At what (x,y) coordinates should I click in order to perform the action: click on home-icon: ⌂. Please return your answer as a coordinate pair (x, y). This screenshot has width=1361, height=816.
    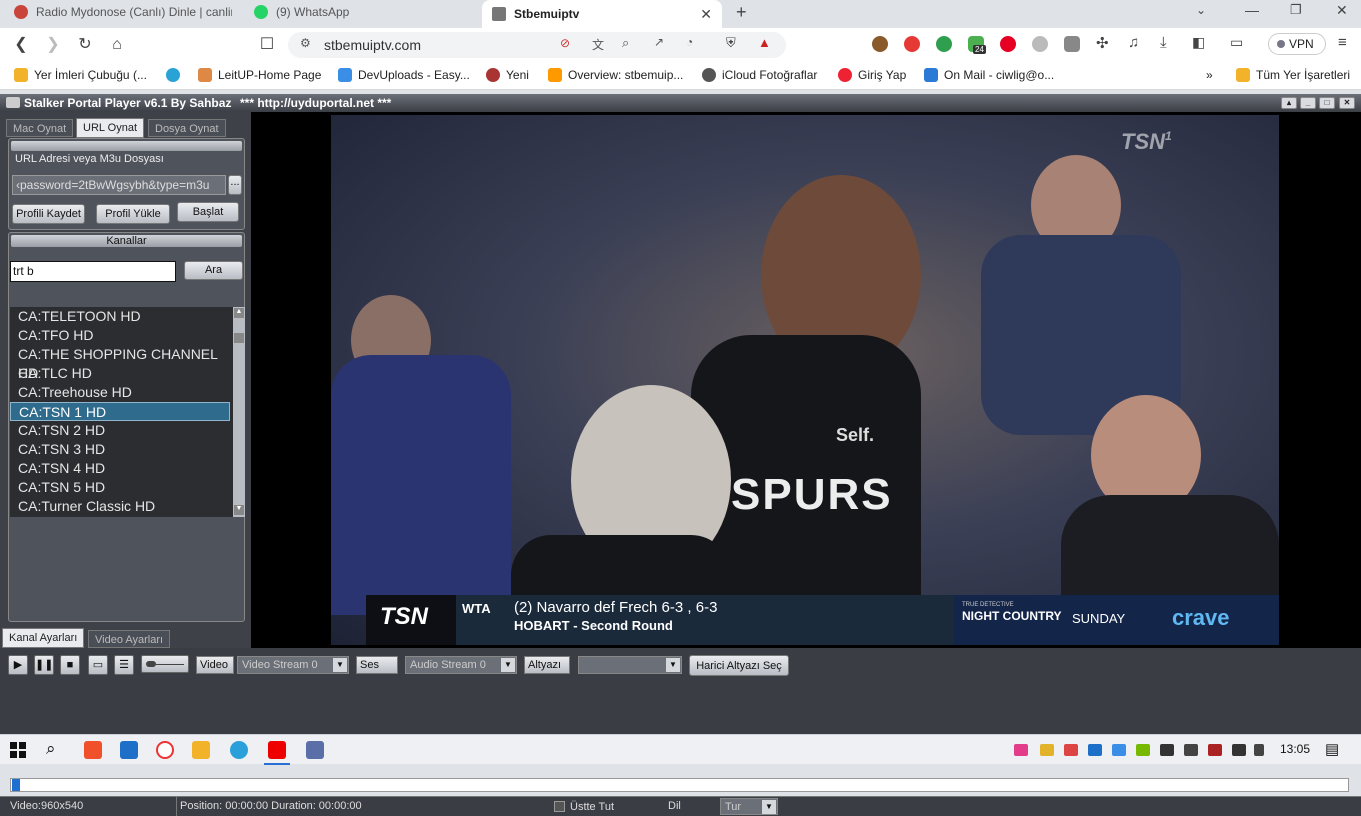
    Looking at the image, I should click on (117, 45).